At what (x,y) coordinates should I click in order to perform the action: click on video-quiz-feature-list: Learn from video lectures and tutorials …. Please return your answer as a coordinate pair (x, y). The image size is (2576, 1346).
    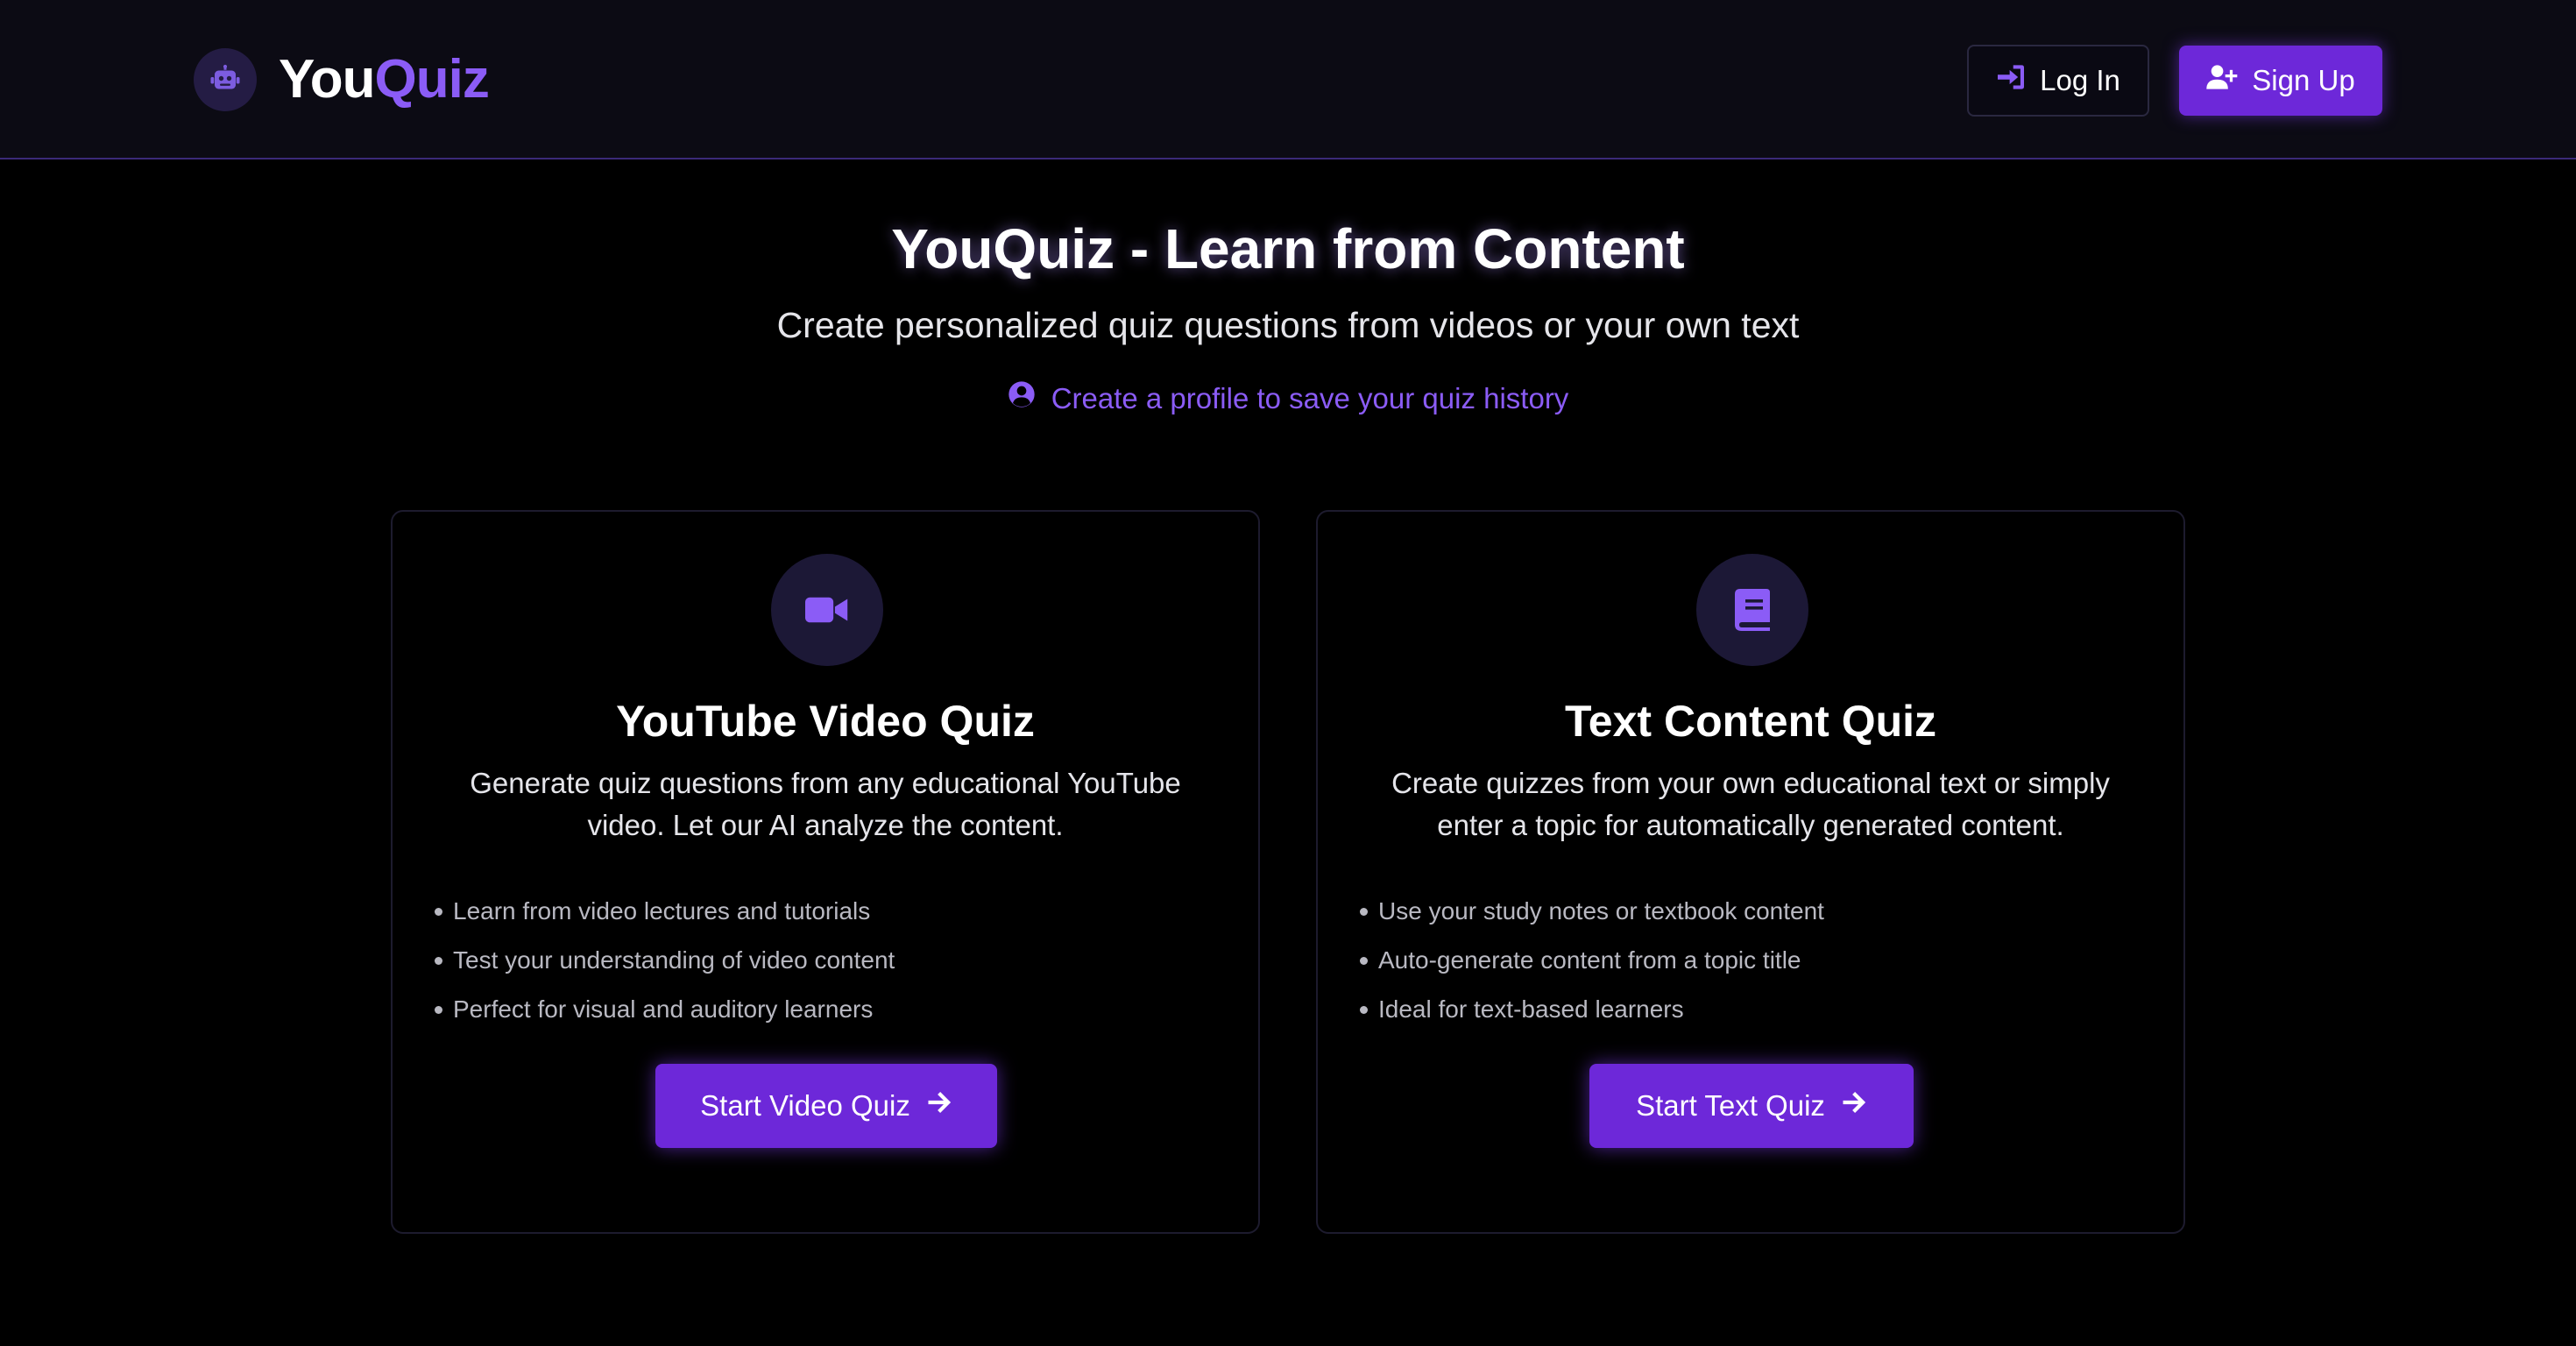
    Looking at the image, I should click on (665, 960).